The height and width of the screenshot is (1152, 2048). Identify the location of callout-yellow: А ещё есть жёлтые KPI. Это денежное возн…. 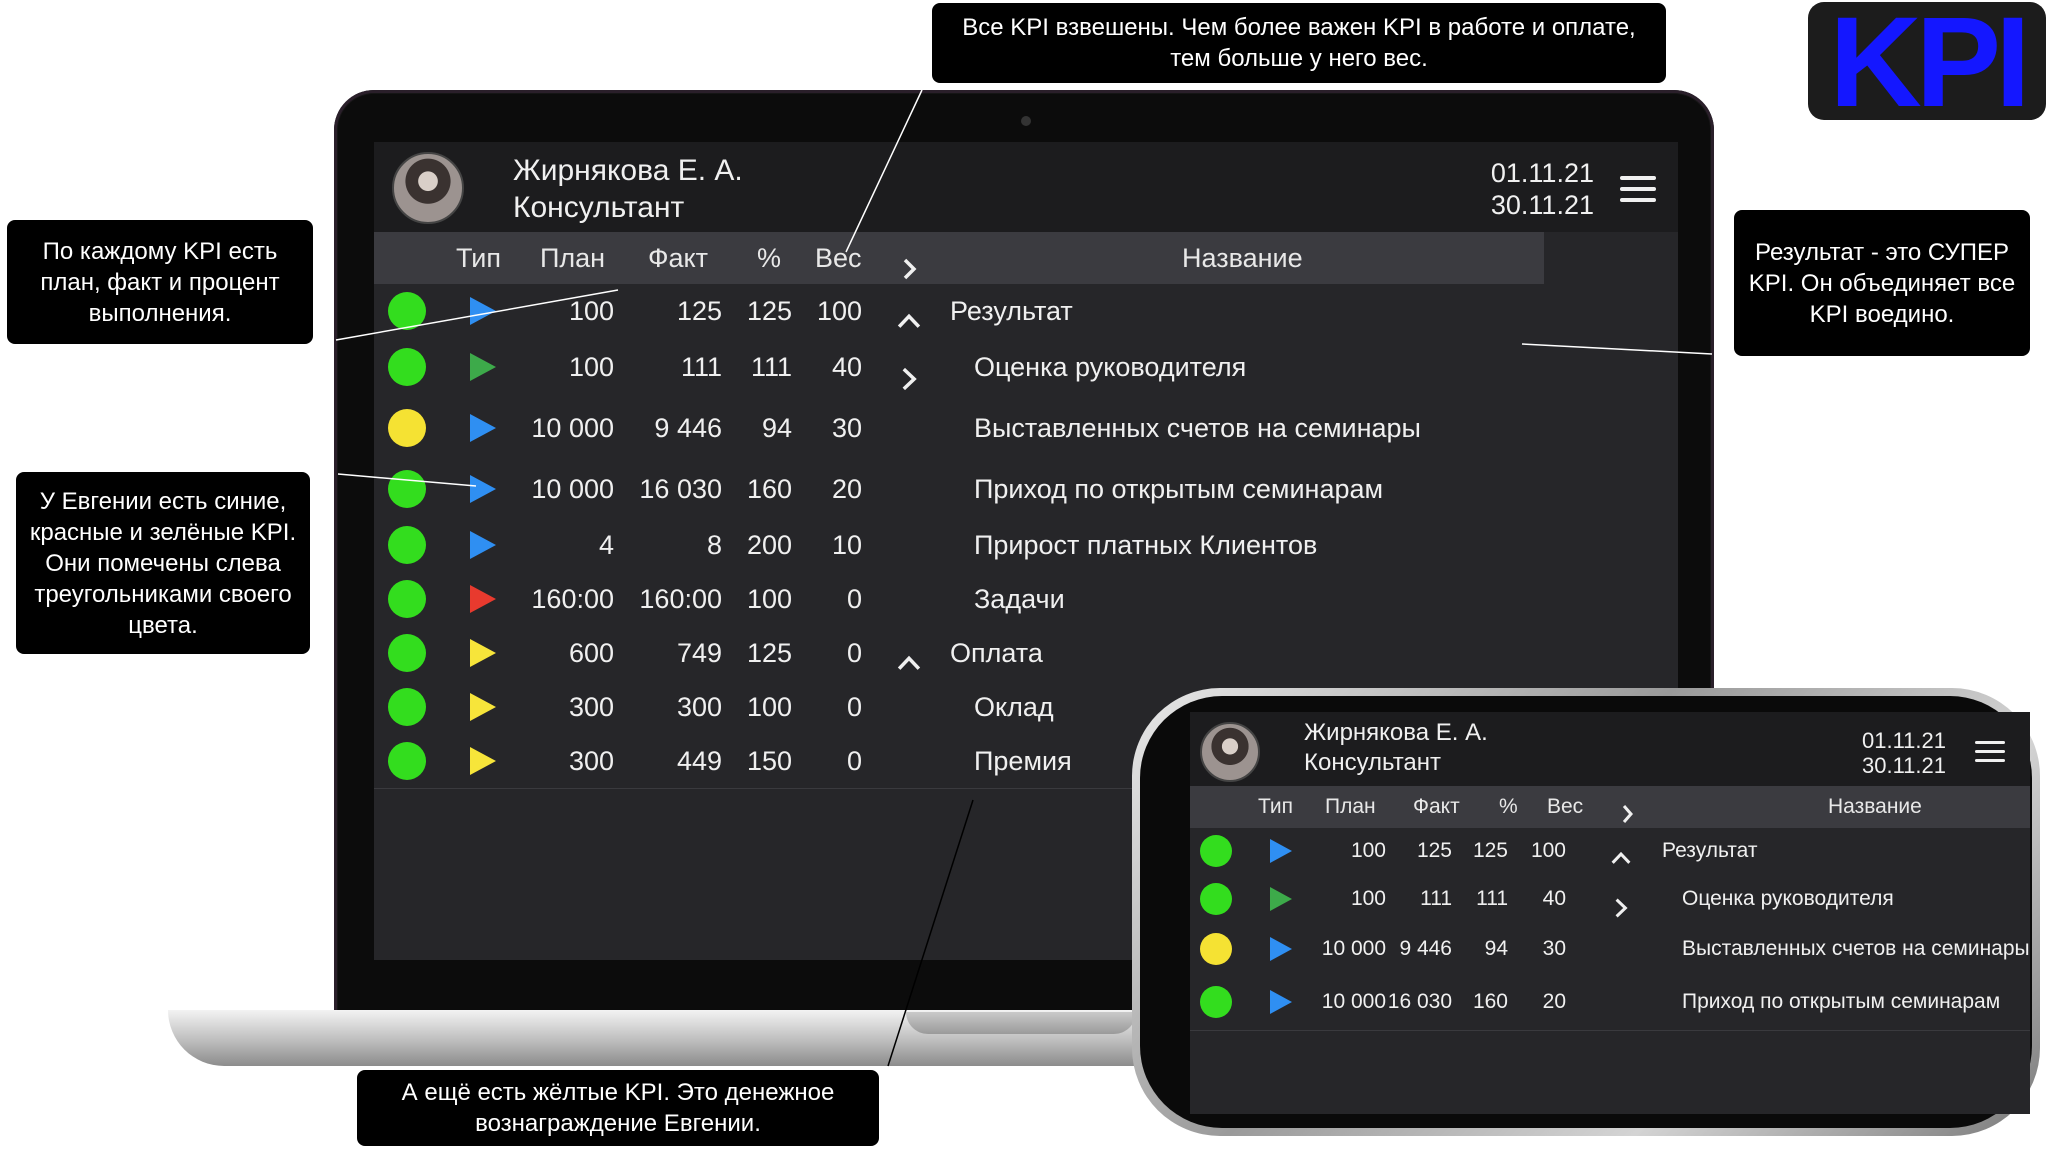
(618, 1108).